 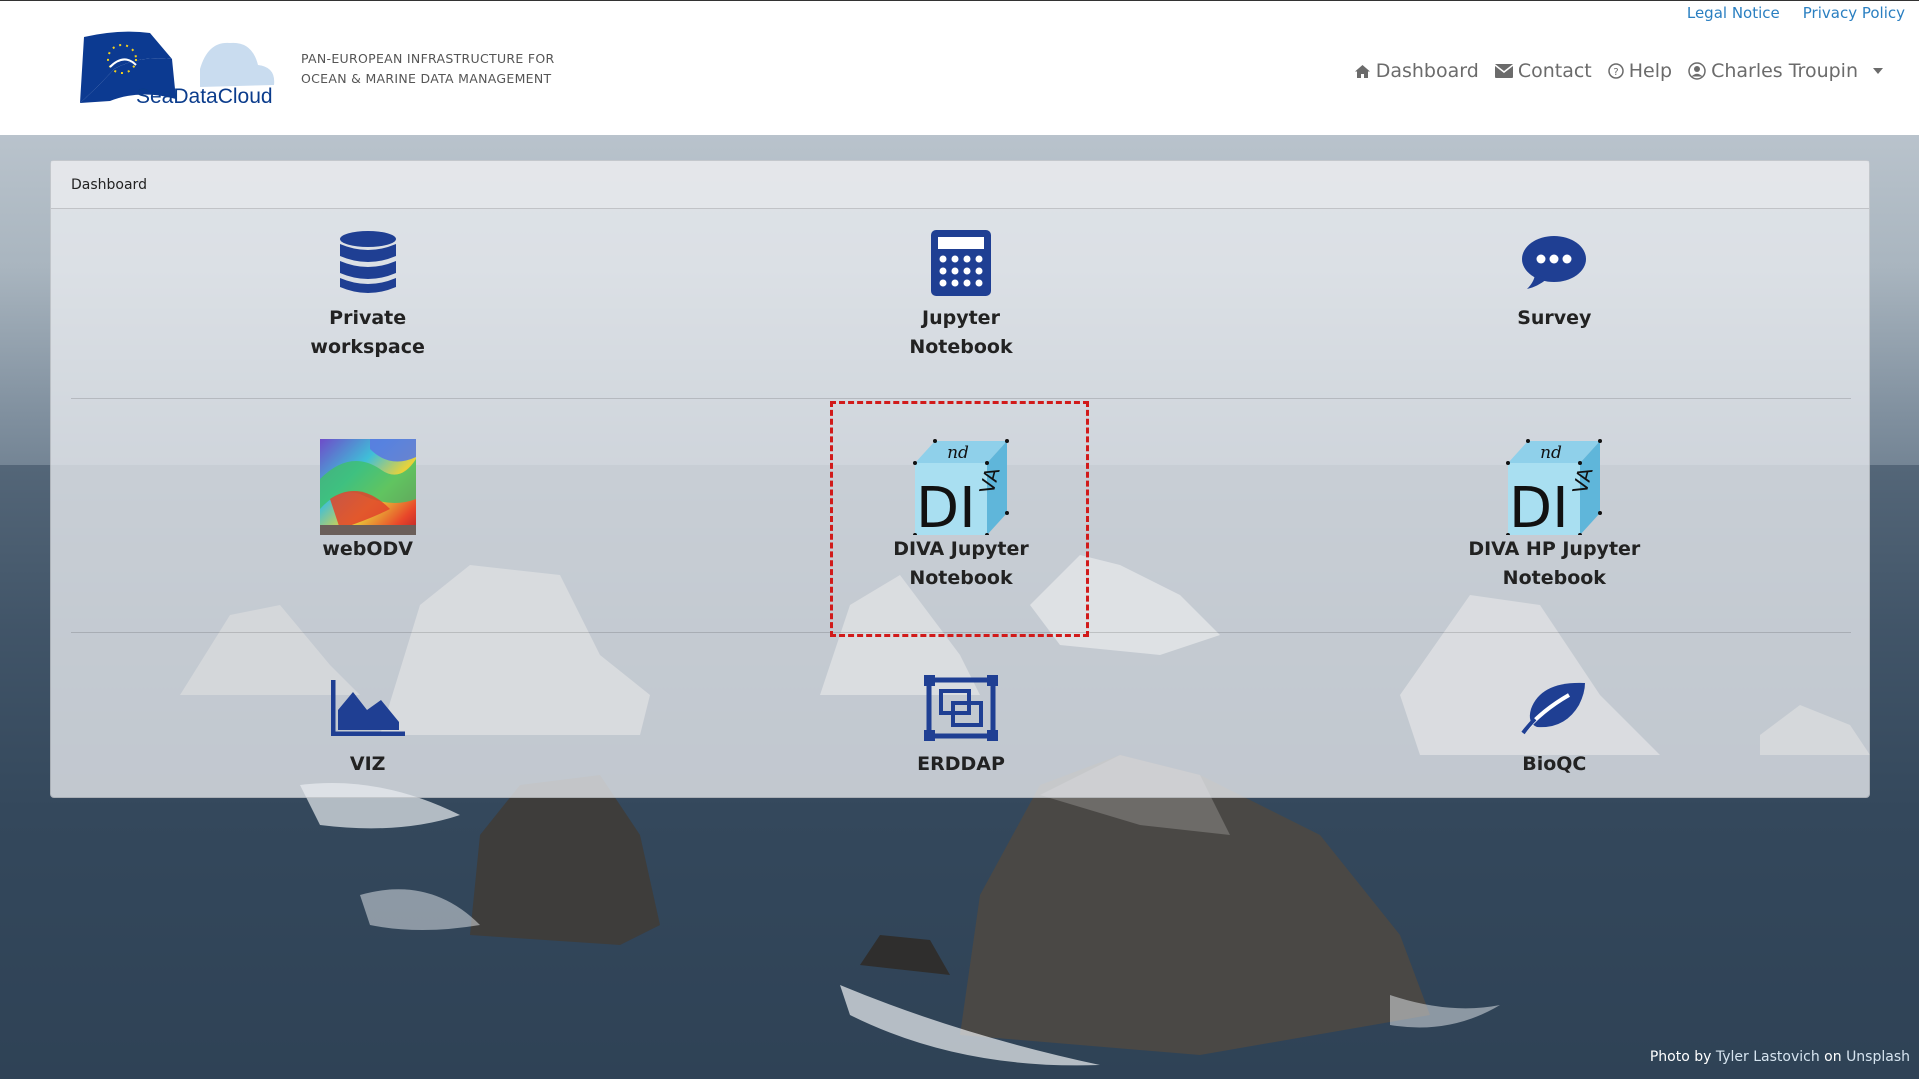 I want to click on tile-diva-jupyter-notebook: nd DI VA DIVA Jupyter Notebook, so click(x=960, y=515).